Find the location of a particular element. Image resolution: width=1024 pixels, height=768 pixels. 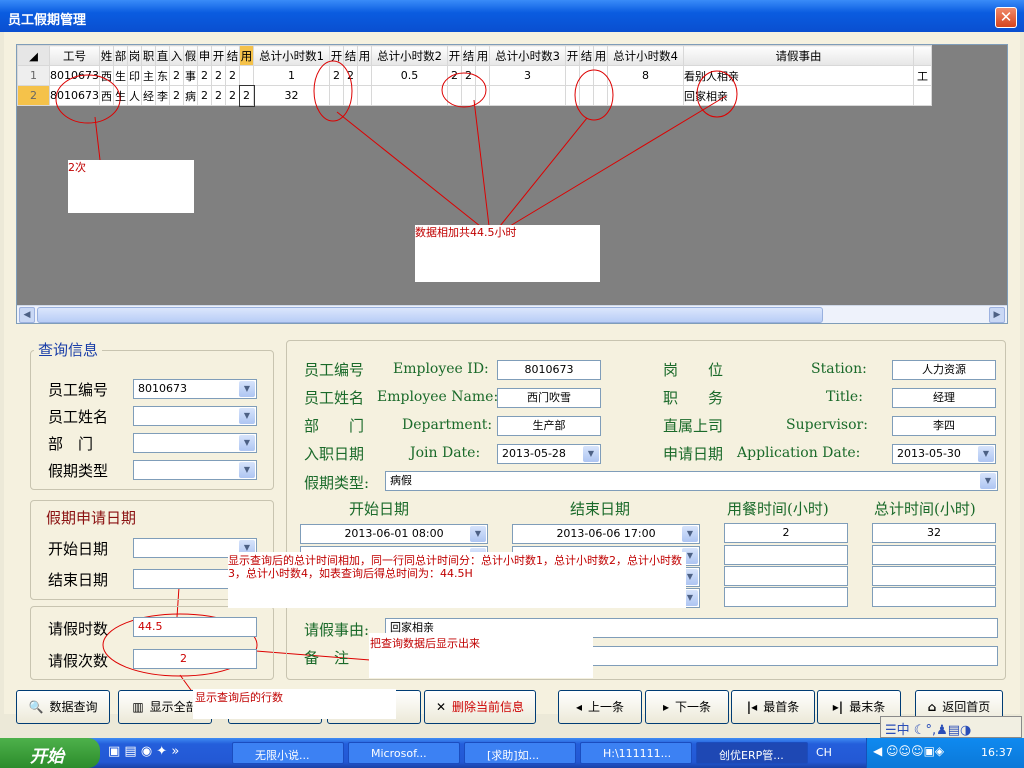

grid-corner: ◢ is located at coordinates (33, 55).